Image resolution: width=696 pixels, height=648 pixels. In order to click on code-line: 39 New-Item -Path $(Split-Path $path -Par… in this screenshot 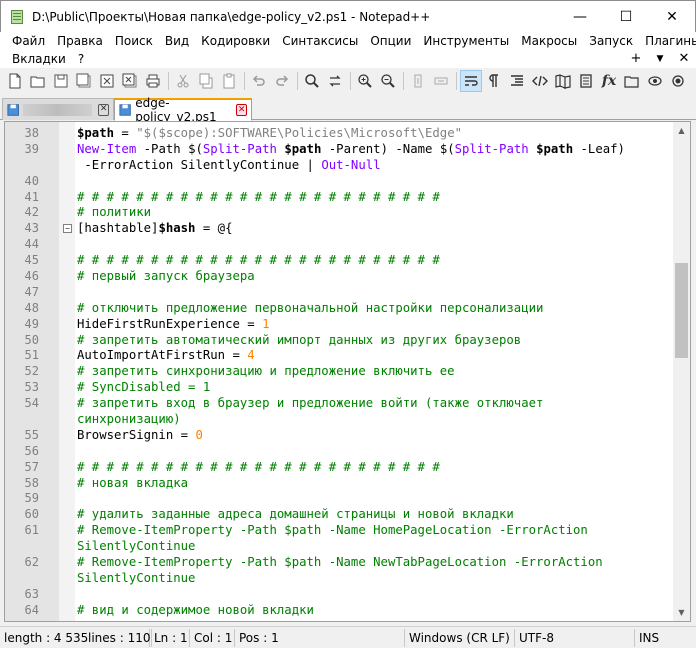, I will do `click(339, 150)`.